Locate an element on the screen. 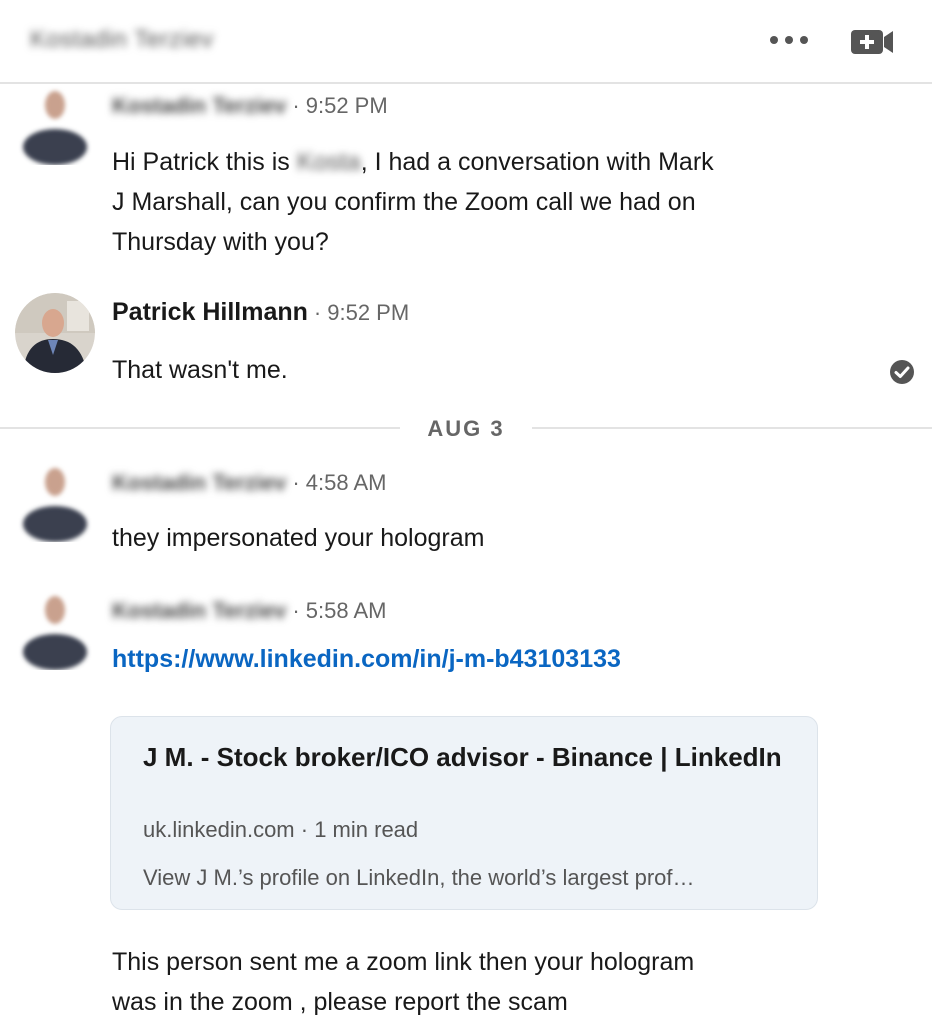  message-text: That wasn't me. is located at coordinates (200, 370).